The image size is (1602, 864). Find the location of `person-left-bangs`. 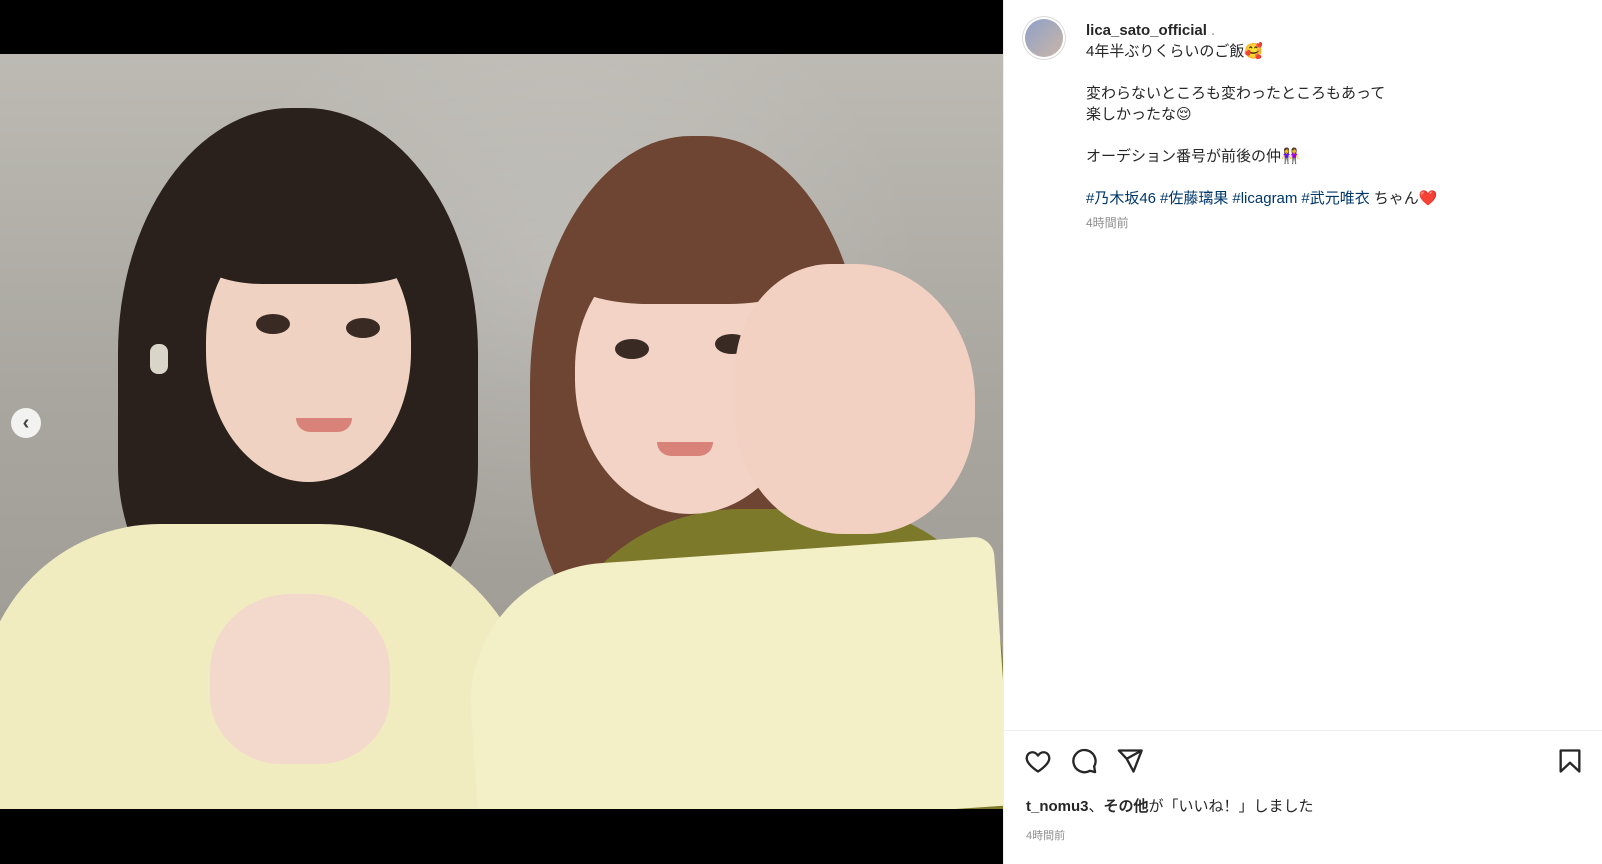

person-left-bangs is located at coordinates (309, 229).